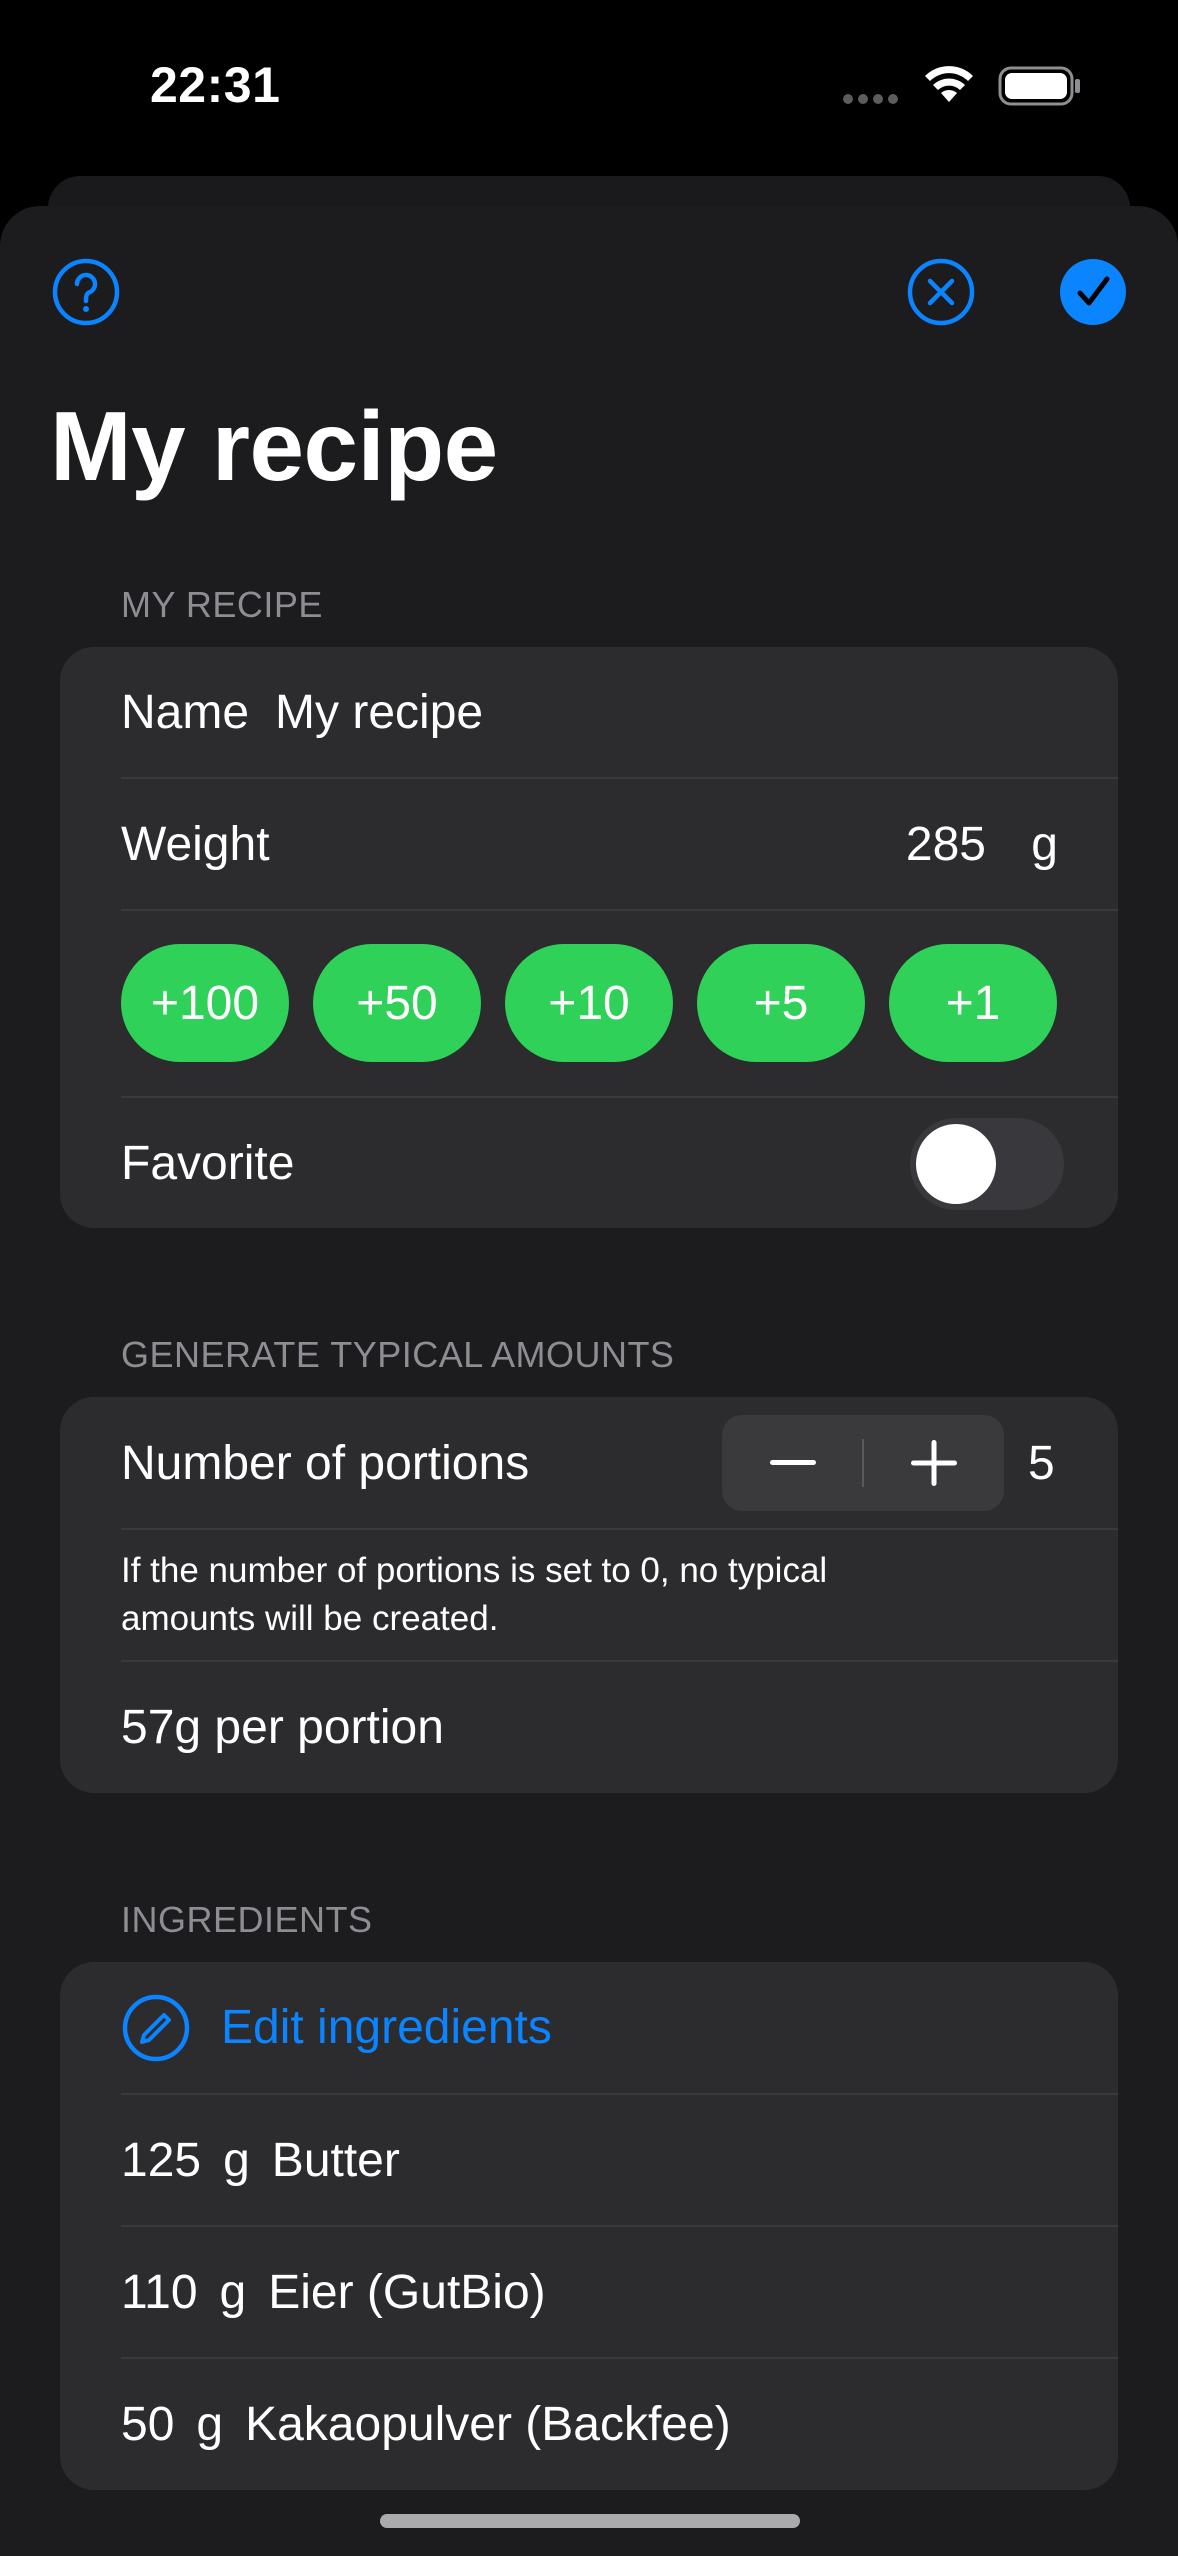  Describe the element at coordinates (195, 844) in the screenshot. I see `weight-label: Weight` at that location.